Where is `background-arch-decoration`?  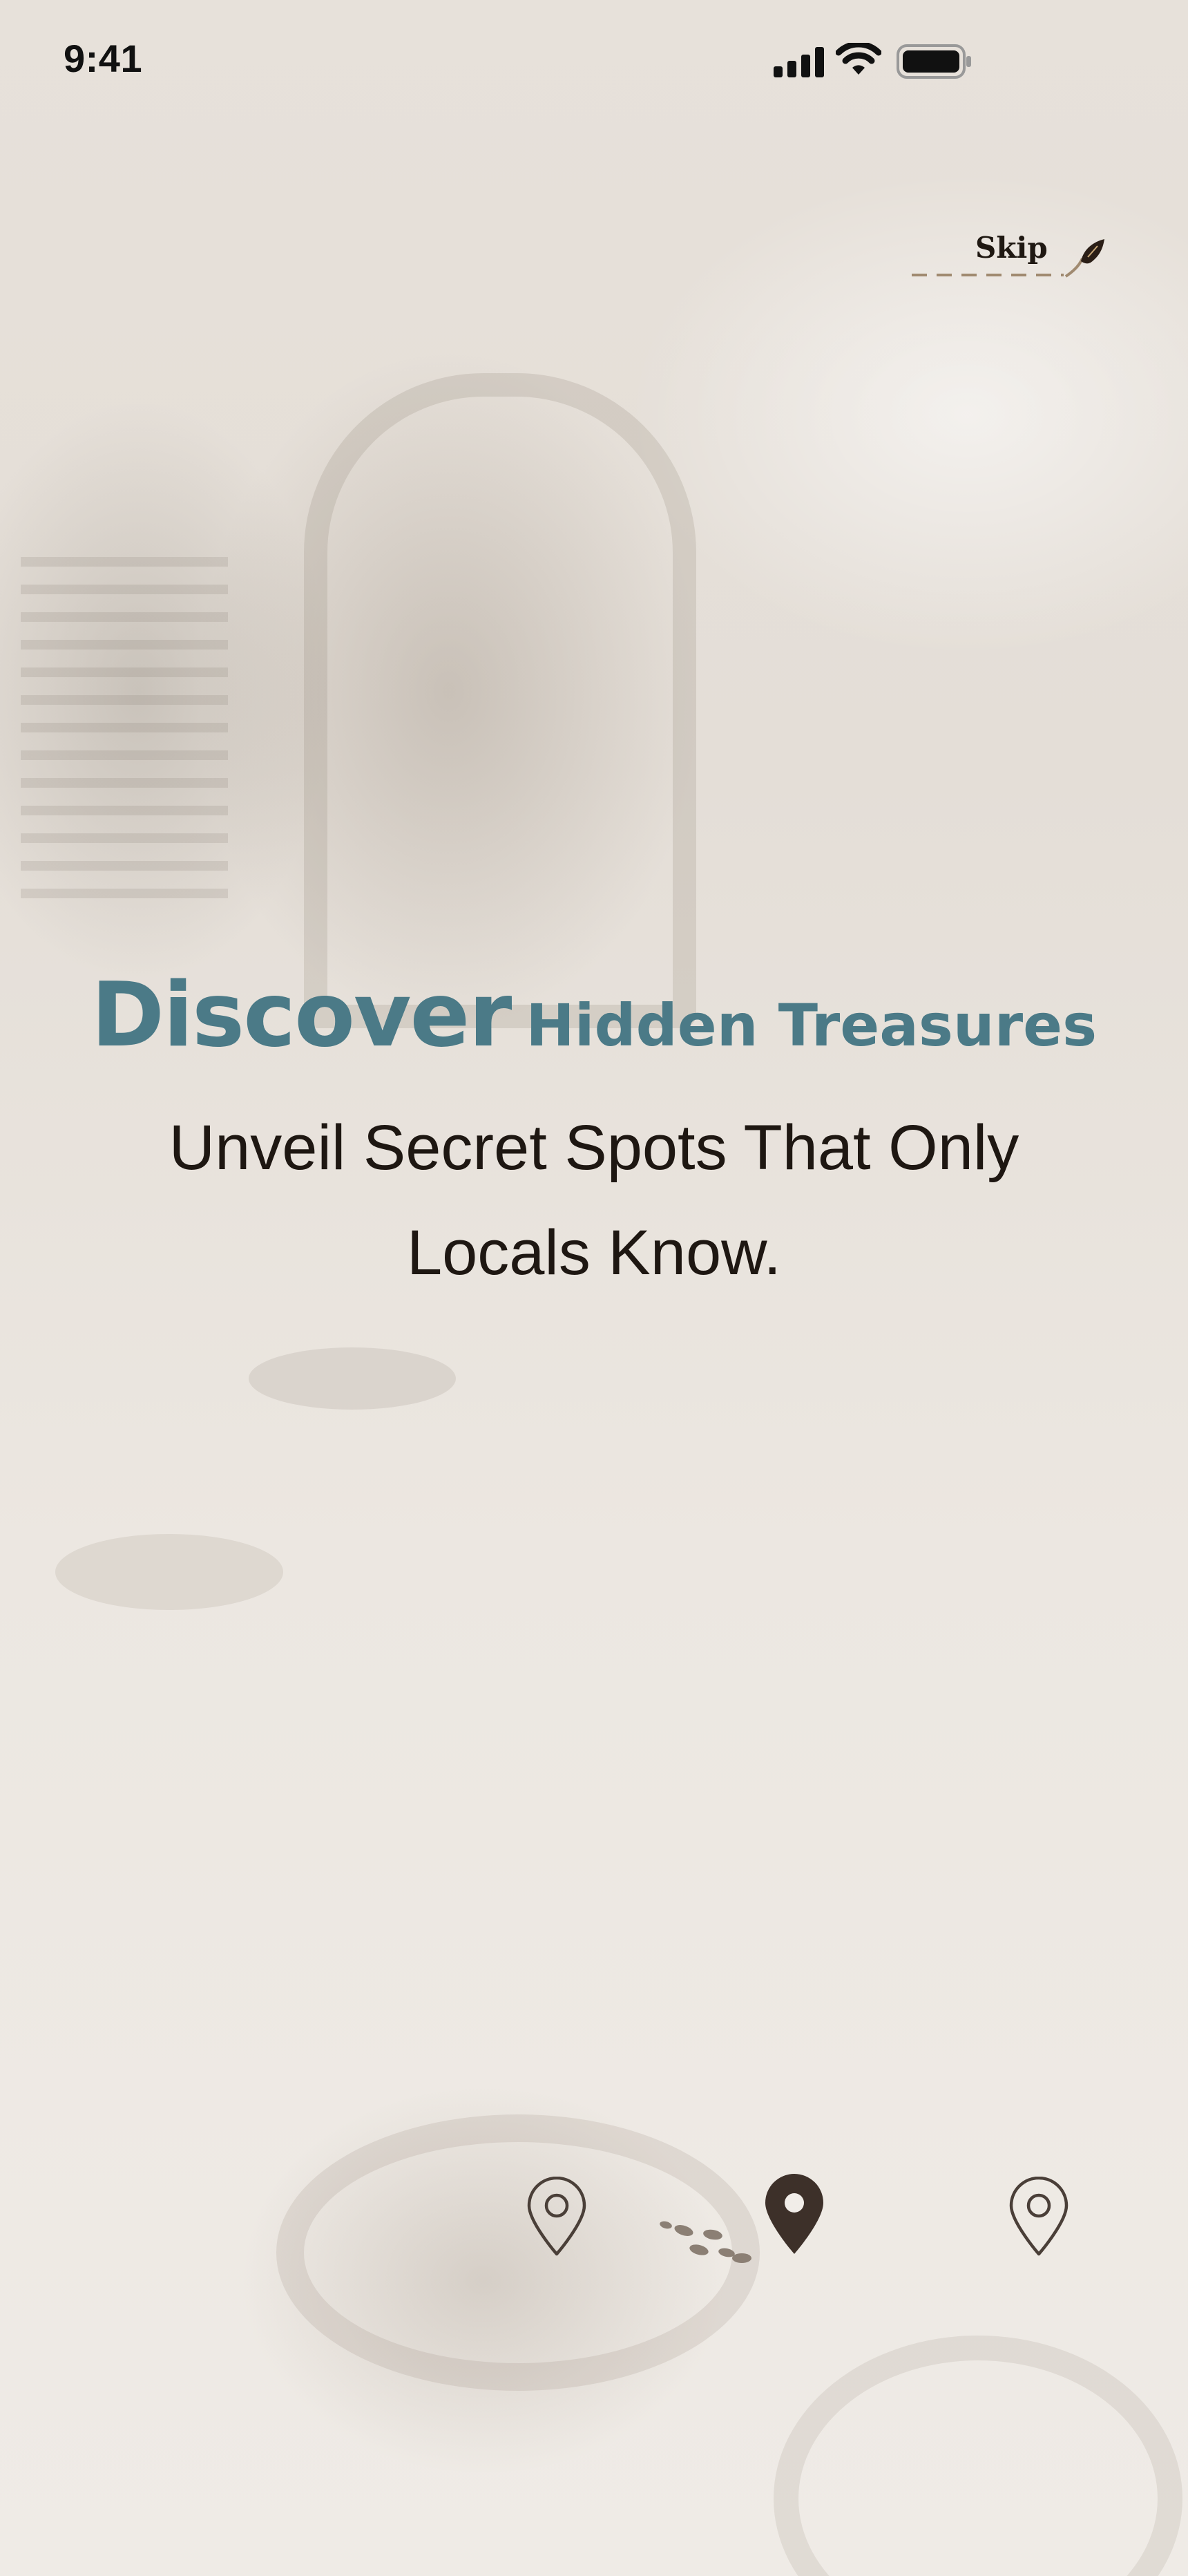 background-arch-decoration is located at coordinates (500, 700).